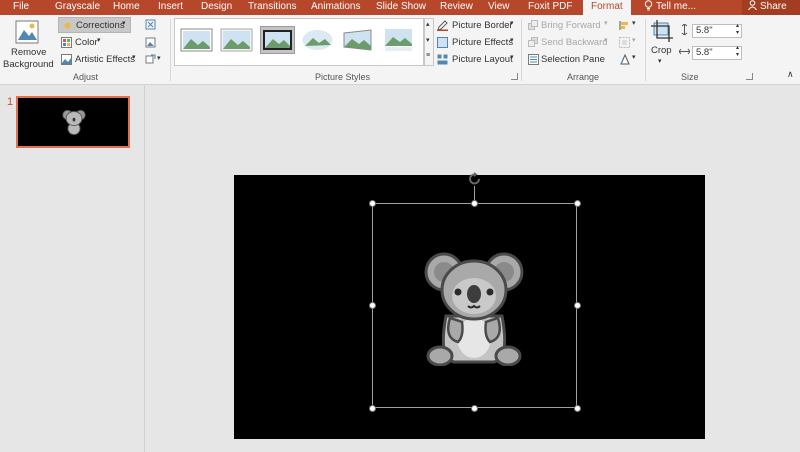 This screenshot has width=800, height=452. What do you see at coordinates (634, 57) in the screenshot?
I see `rotate-dropdown-icon: ▾` at bounding box center [634, 57].